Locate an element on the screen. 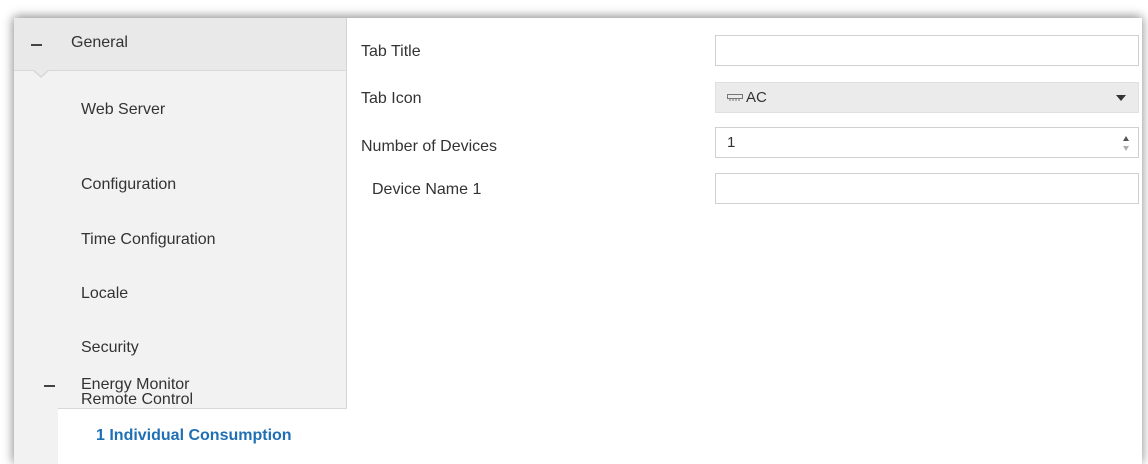  sidebar-item-label: Locale is located at coordinates (105, 293).